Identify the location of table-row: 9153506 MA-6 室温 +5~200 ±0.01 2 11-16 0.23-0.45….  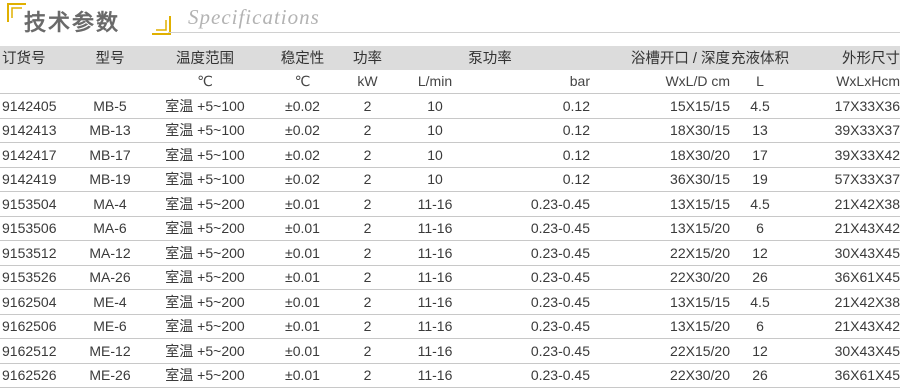
(450, 228).